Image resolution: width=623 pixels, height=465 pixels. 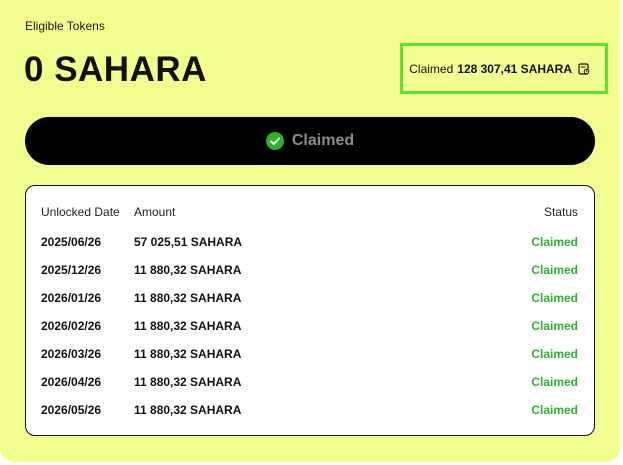 What do you see at coordinates (71, 326) in the screenshot?
I see `unlock-date: 2026/02/26` at bounding box center [71, 326].